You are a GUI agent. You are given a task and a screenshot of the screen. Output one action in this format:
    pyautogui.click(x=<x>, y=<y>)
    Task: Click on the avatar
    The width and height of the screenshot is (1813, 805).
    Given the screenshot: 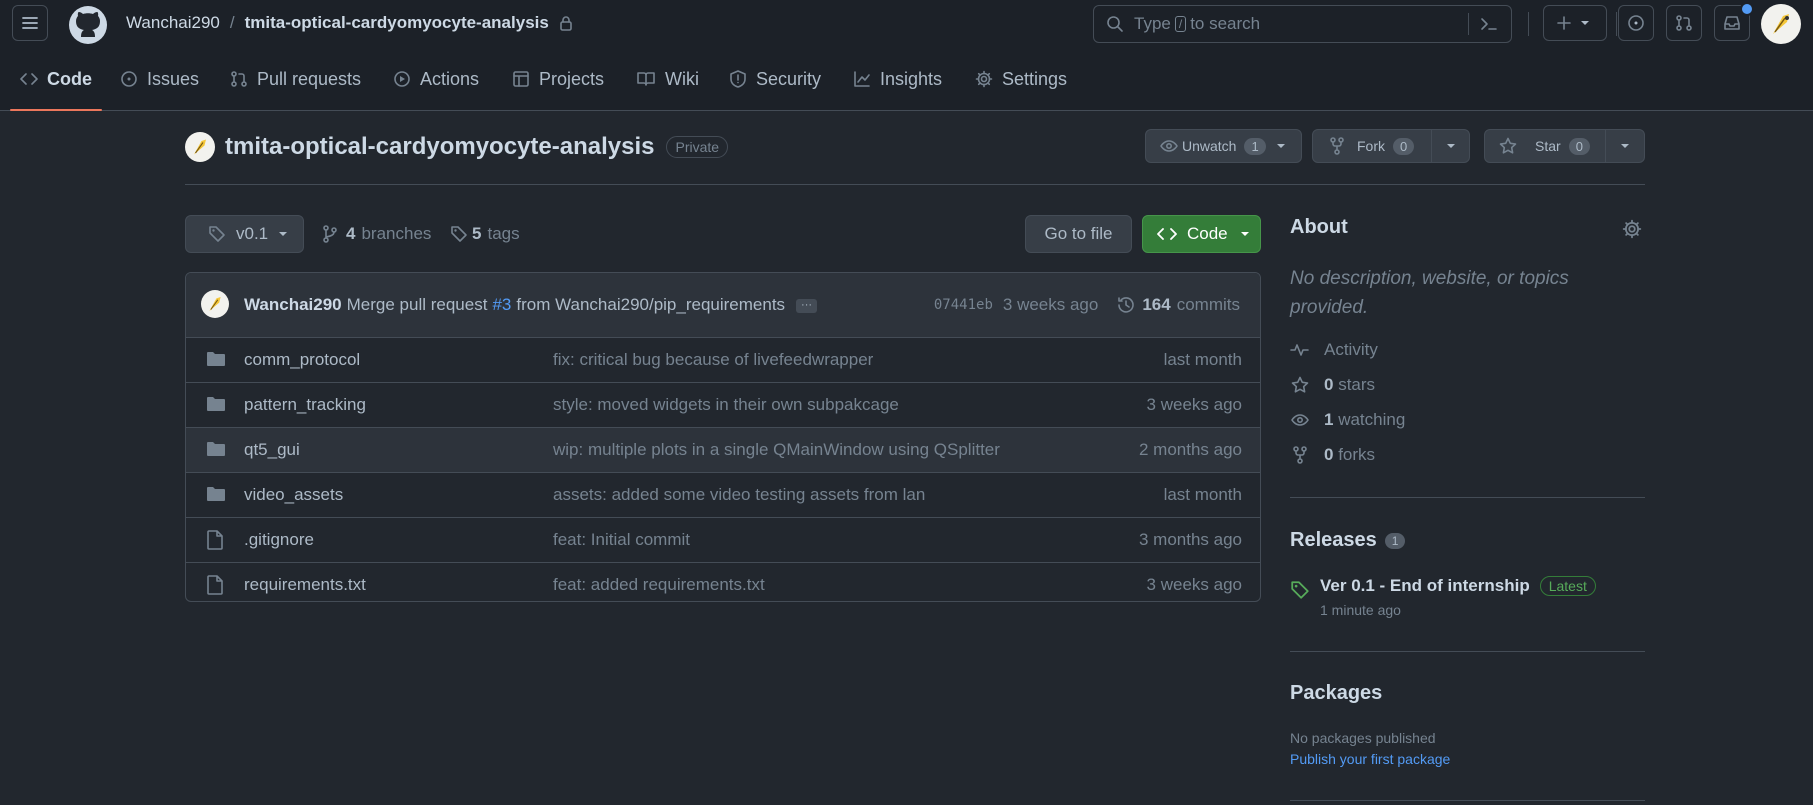 What is the action you would take?
    pyautogui.click(x=1781, y=24)
    